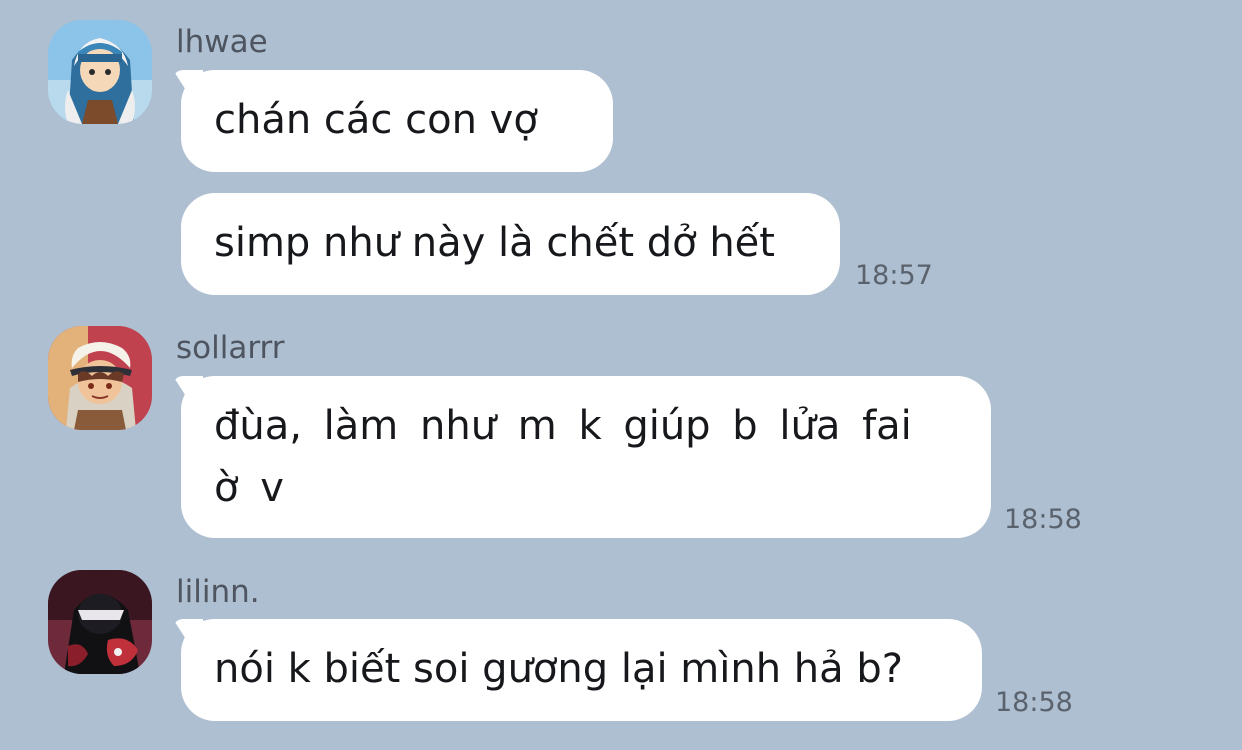 The width and height of the screenshot is (1242, 750). Describe the element at coordinates (894, 275) in the screenshot. I see `message-timestamp: 18:57` at that location.